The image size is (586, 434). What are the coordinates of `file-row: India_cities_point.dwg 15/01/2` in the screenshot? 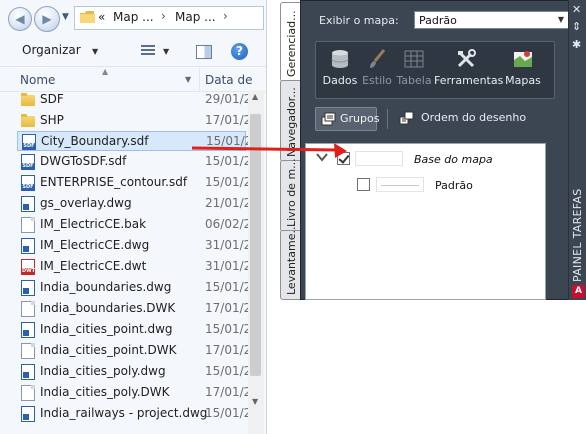 It's located at (132, 330).